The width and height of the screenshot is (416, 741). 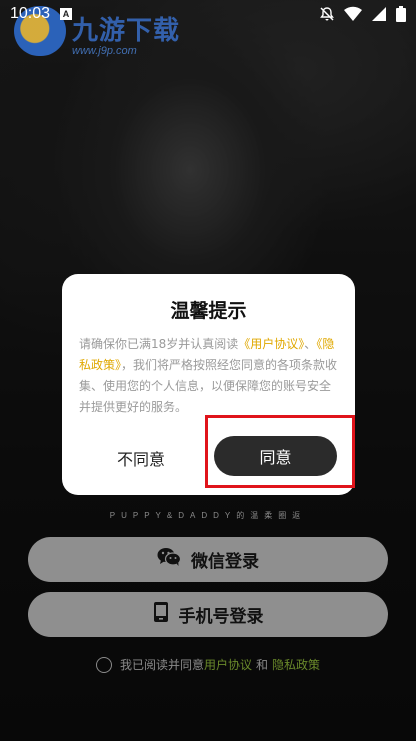 I want to click on dialog-user-agreement-link: 《用户协议》, so click(x=271, y=344).